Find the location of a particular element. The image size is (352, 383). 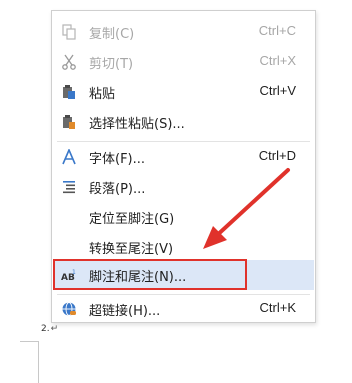

menu-item-label: 粘贴 is located at coordinates (102, 94).